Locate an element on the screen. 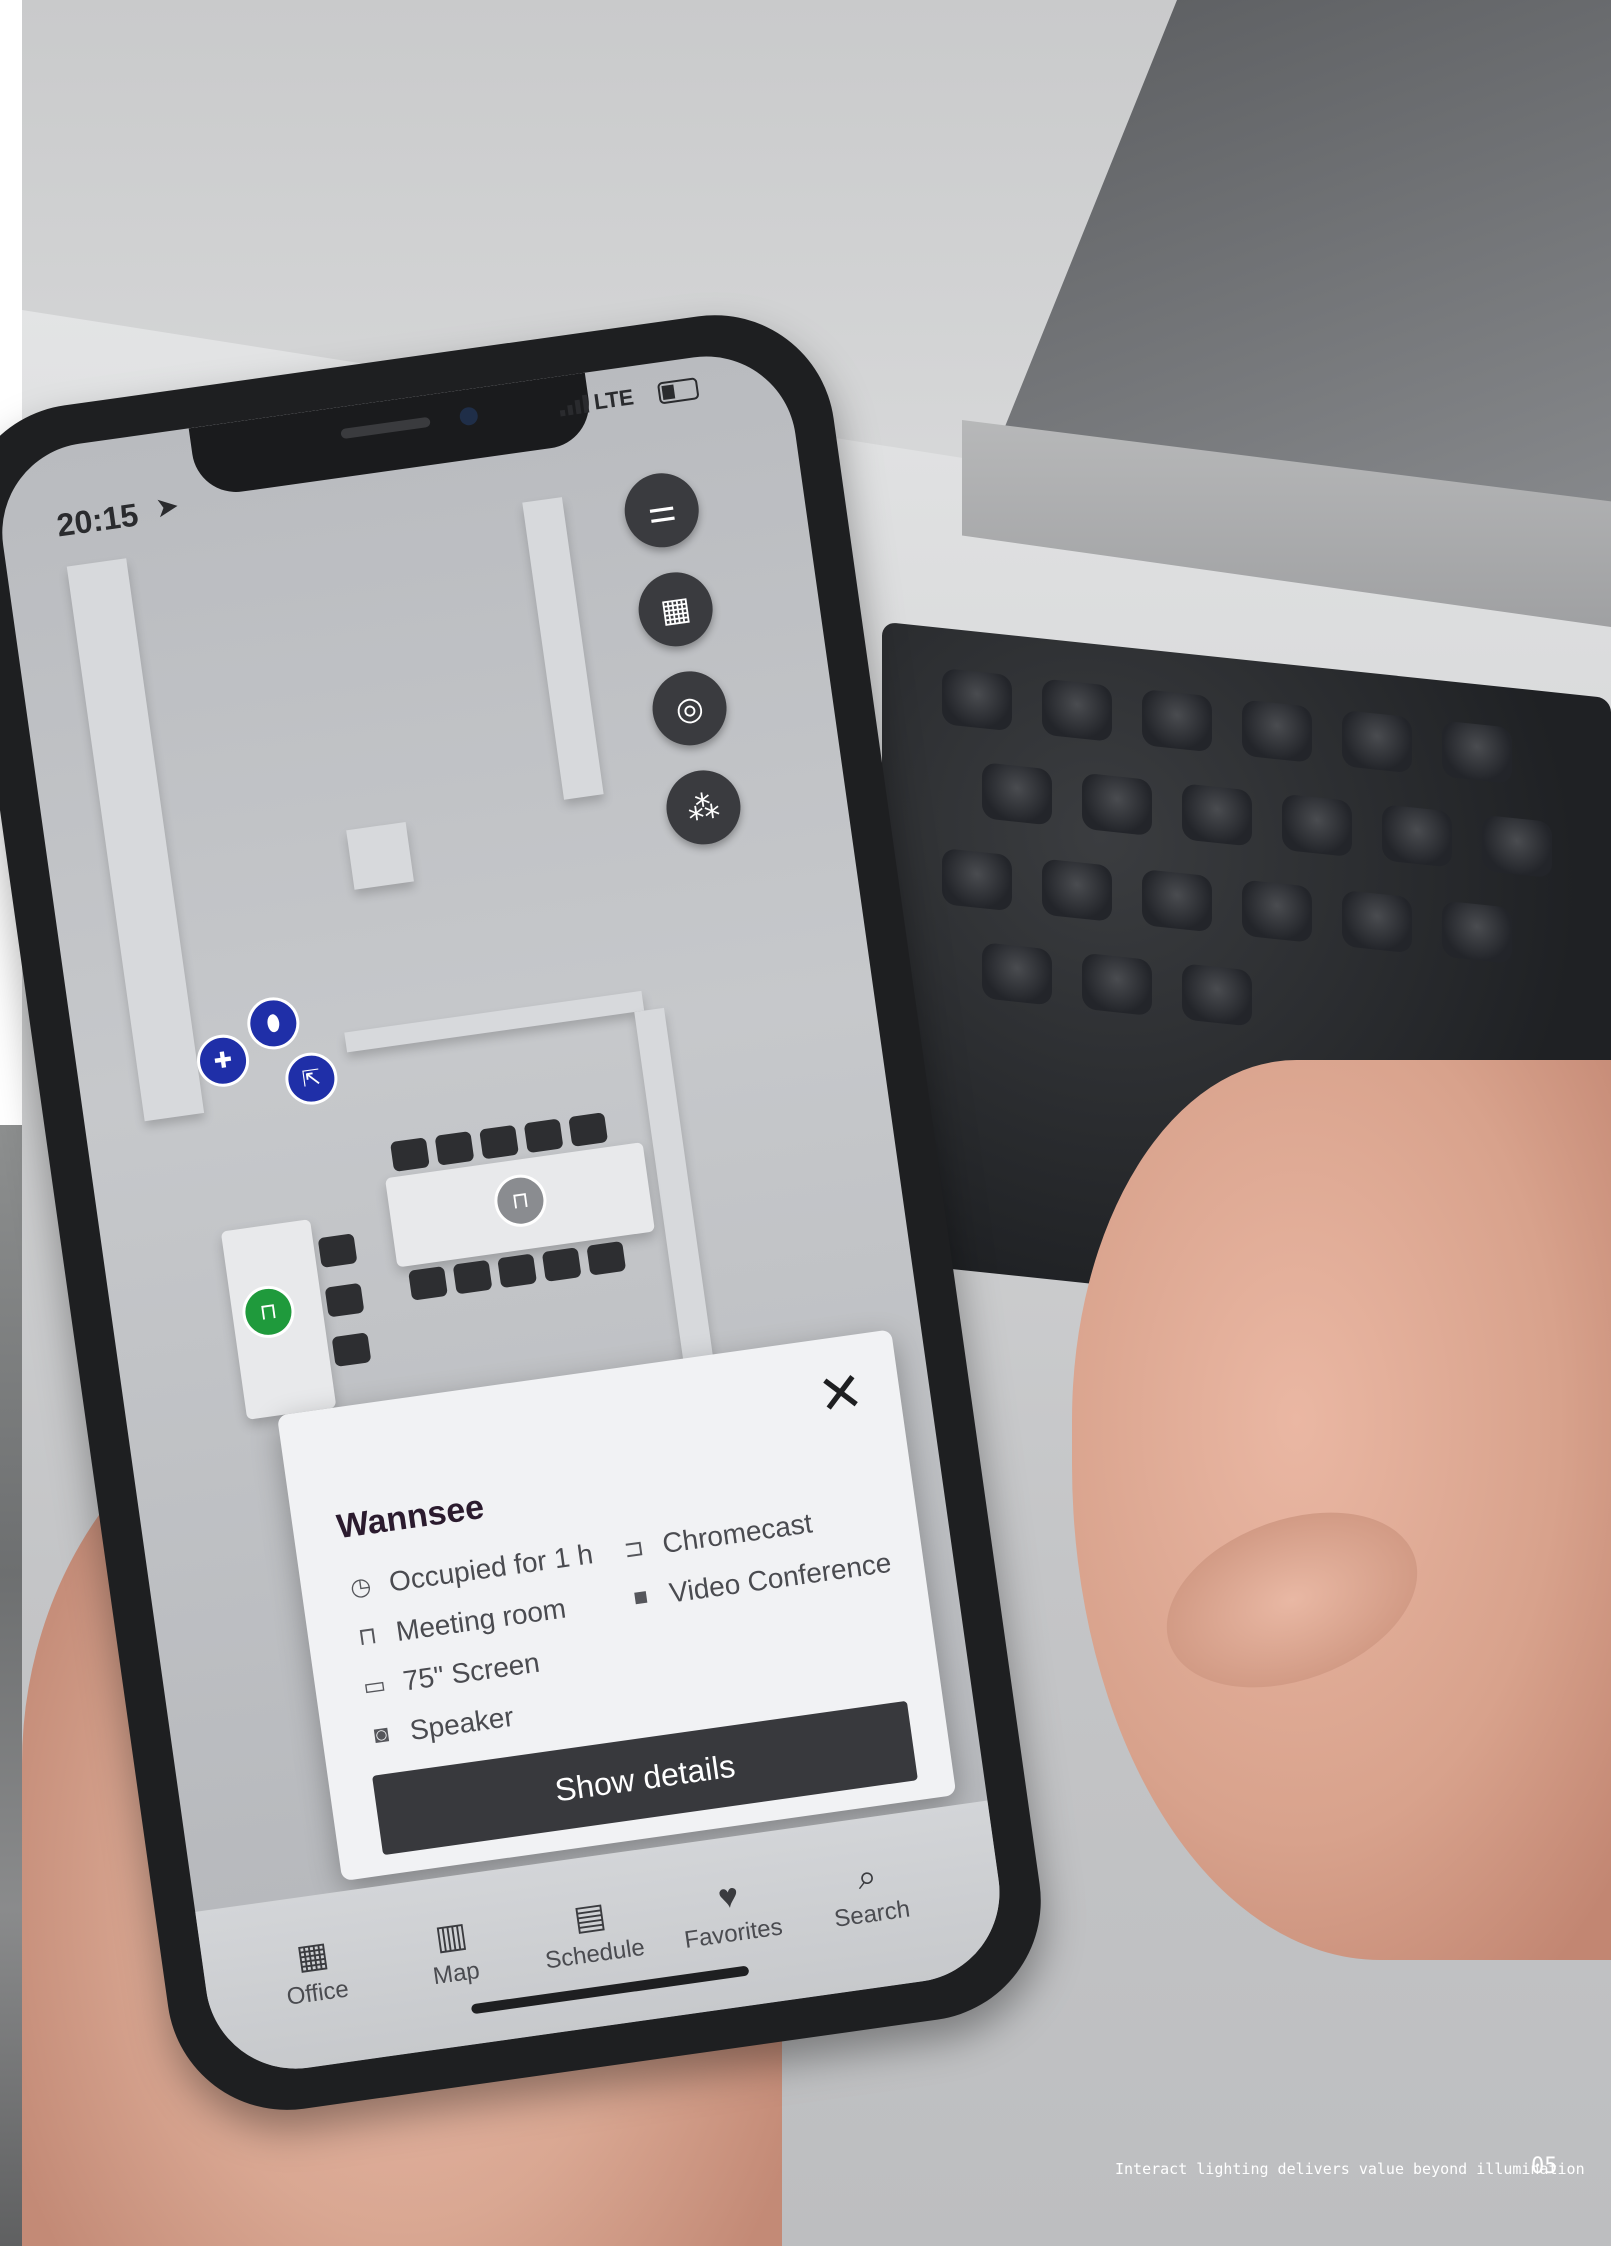 This screenshot has width=1611, height=2246. feature-item: ▭ 75" Screen is located at coordinates (449, 1675).